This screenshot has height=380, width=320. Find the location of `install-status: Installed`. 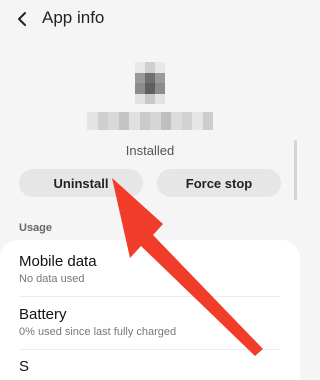

install-status: Installed is located at coordinates (150, 150).